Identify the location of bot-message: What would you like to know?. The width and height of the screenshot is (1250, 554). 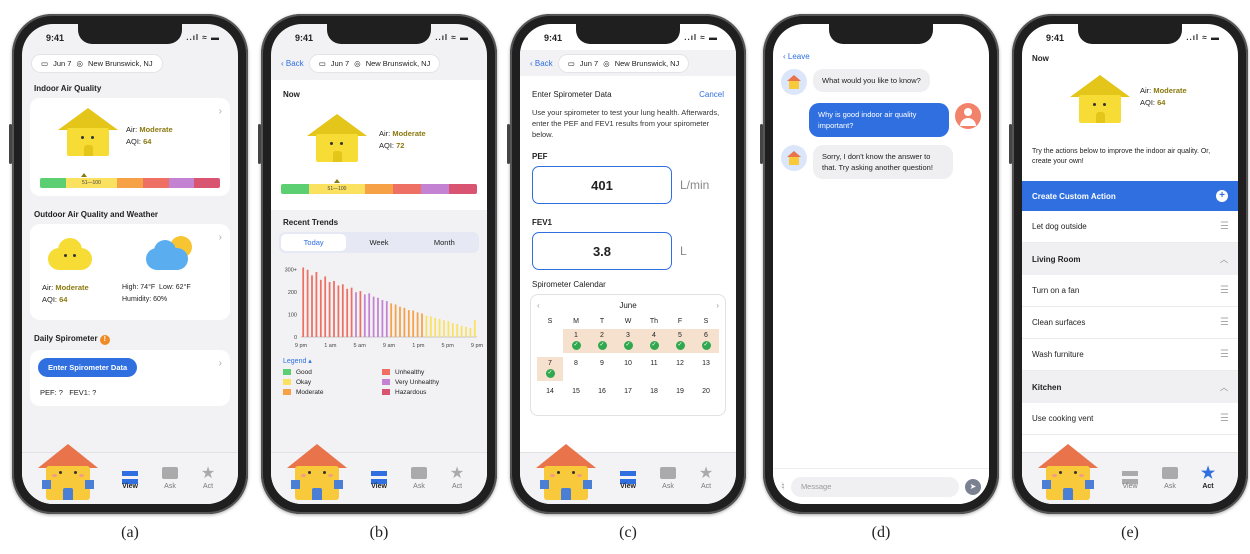
(881, 82).